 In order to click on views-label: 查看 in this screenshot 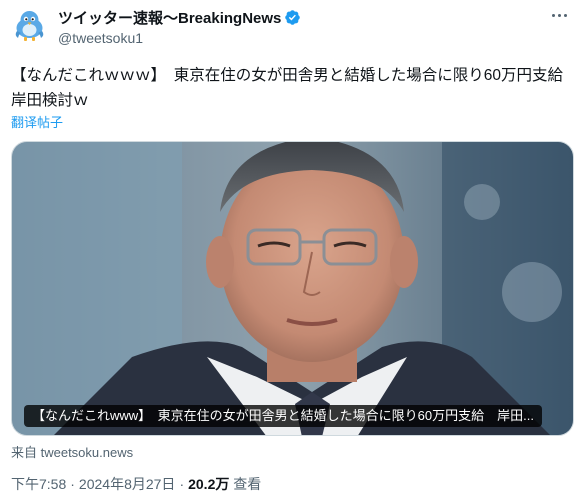, I will do `click(247, 484)`.